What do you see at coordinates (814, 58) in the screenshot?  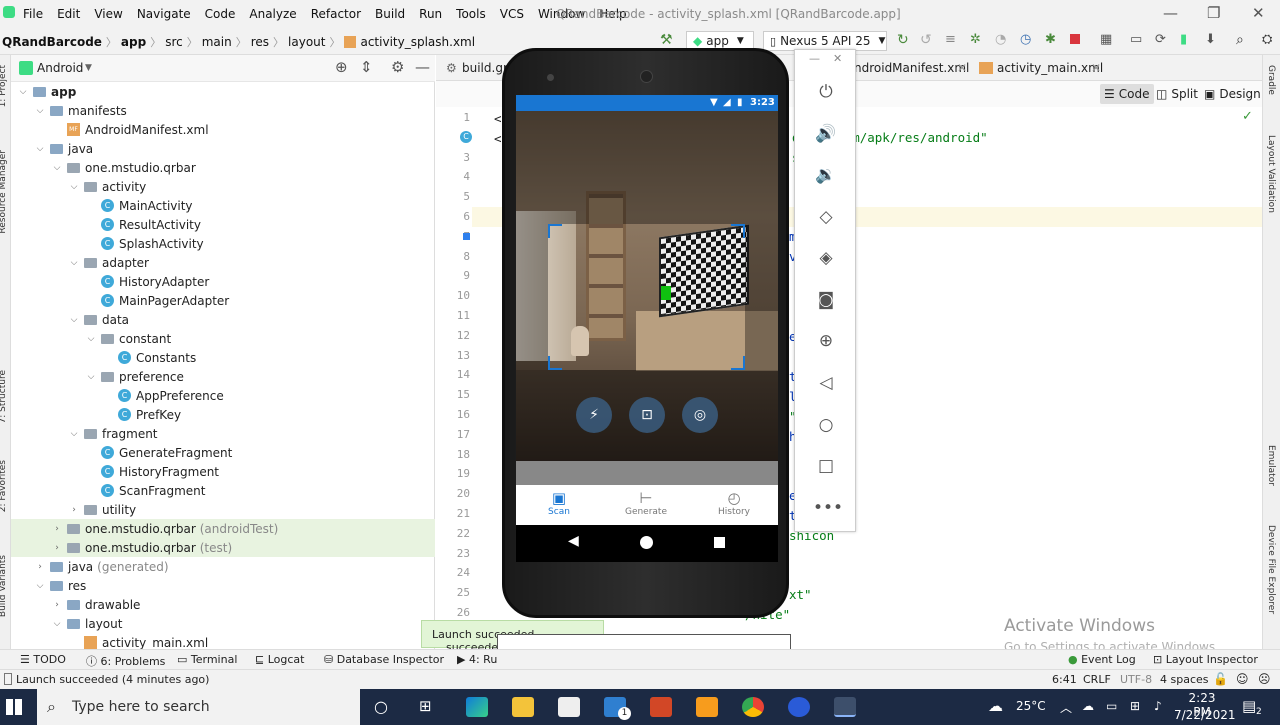 I see `minimize-emulator-icon: —` at bounding box center [814, 58].